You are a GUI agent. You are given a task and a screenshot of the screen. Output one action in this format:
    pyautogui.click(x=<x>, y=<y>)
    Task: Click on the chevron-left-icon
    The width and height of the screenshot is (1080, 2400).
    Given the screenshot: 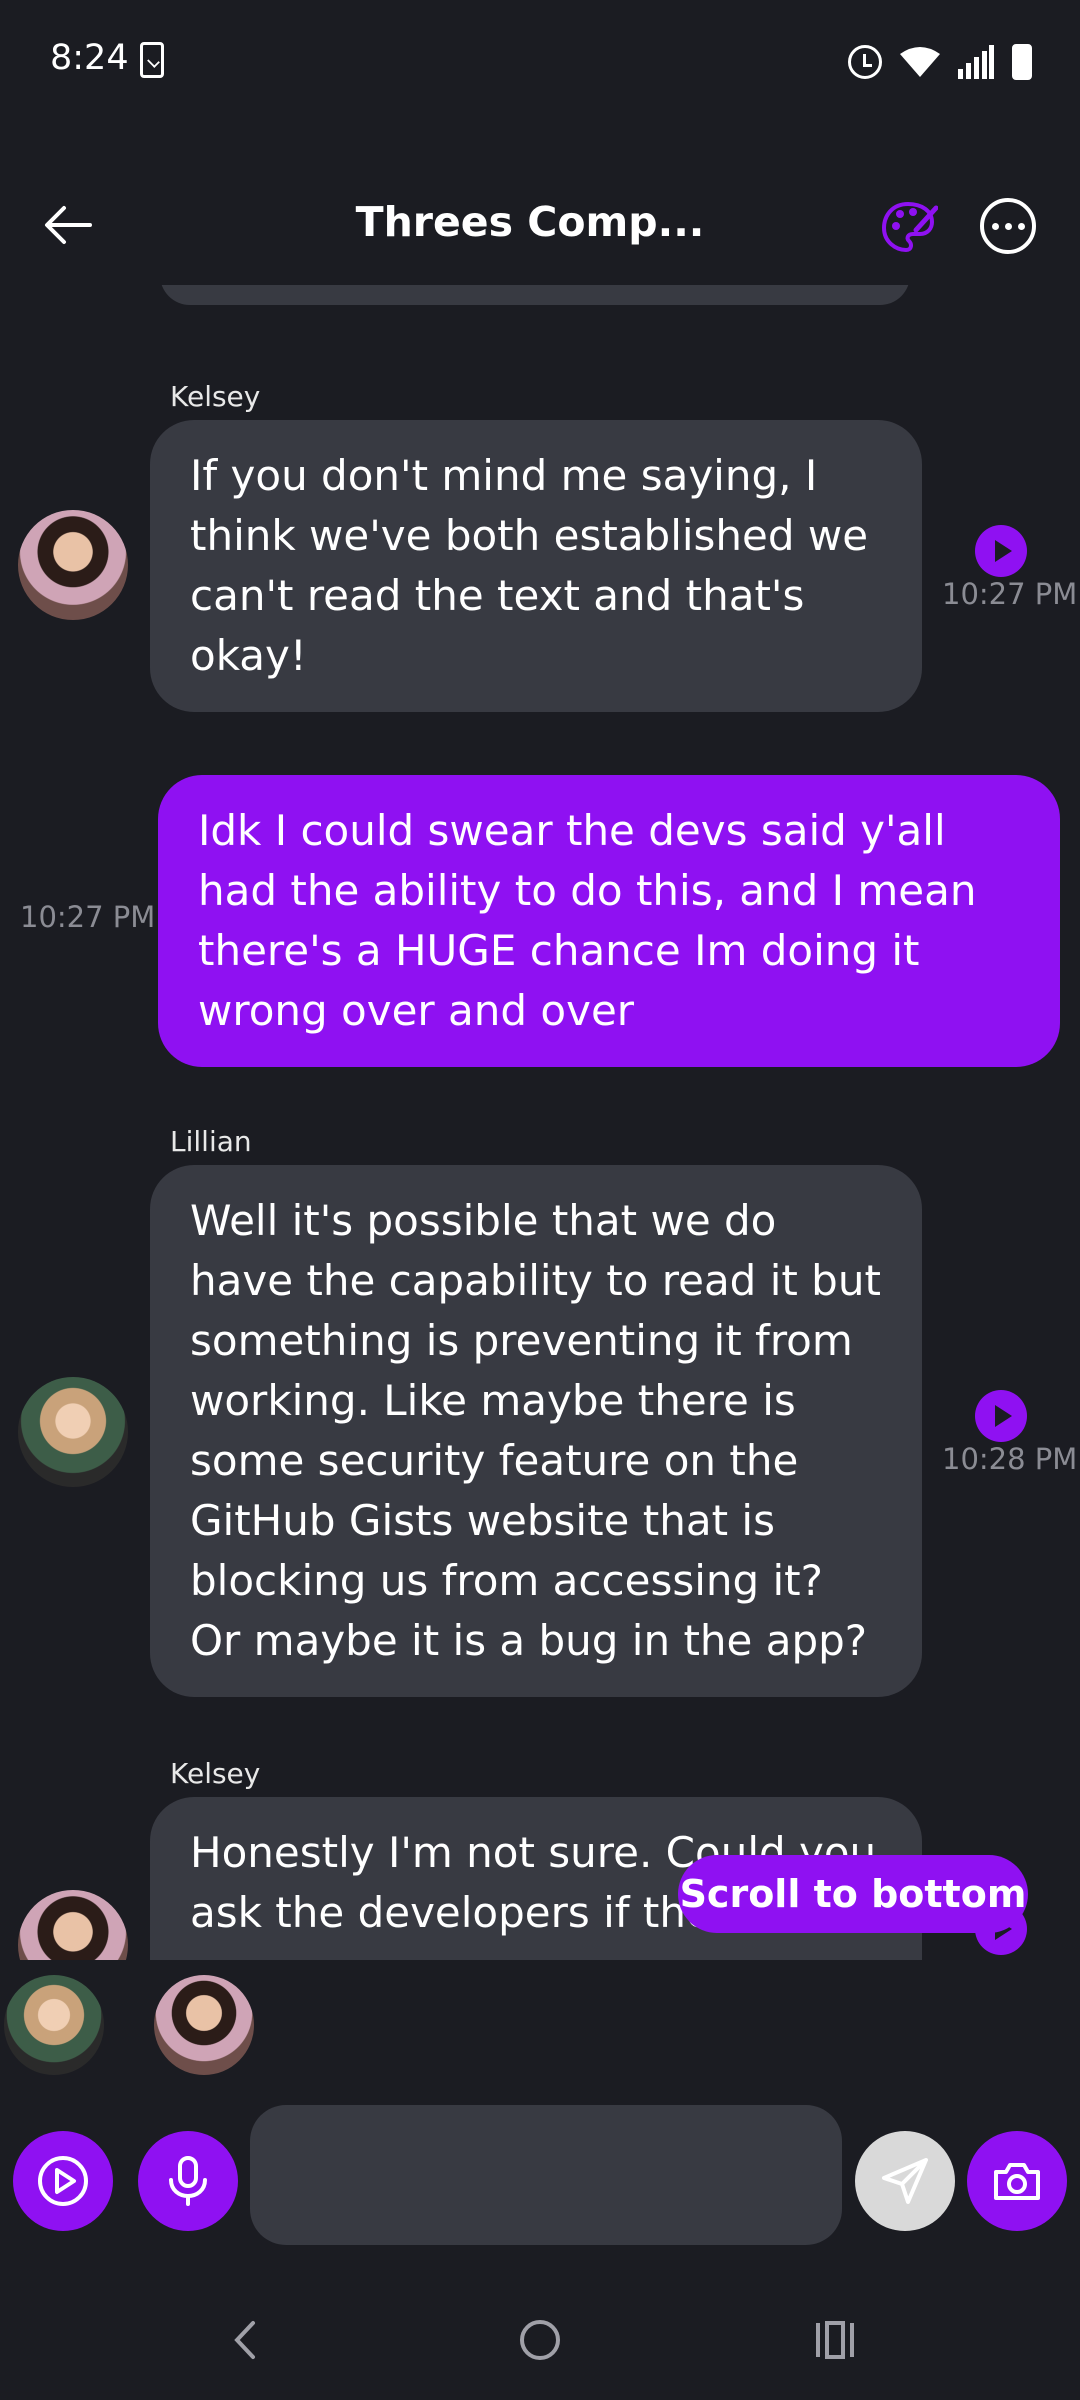 What is the action you would take?
    pyautogui.click(x=244, y=2340)
    